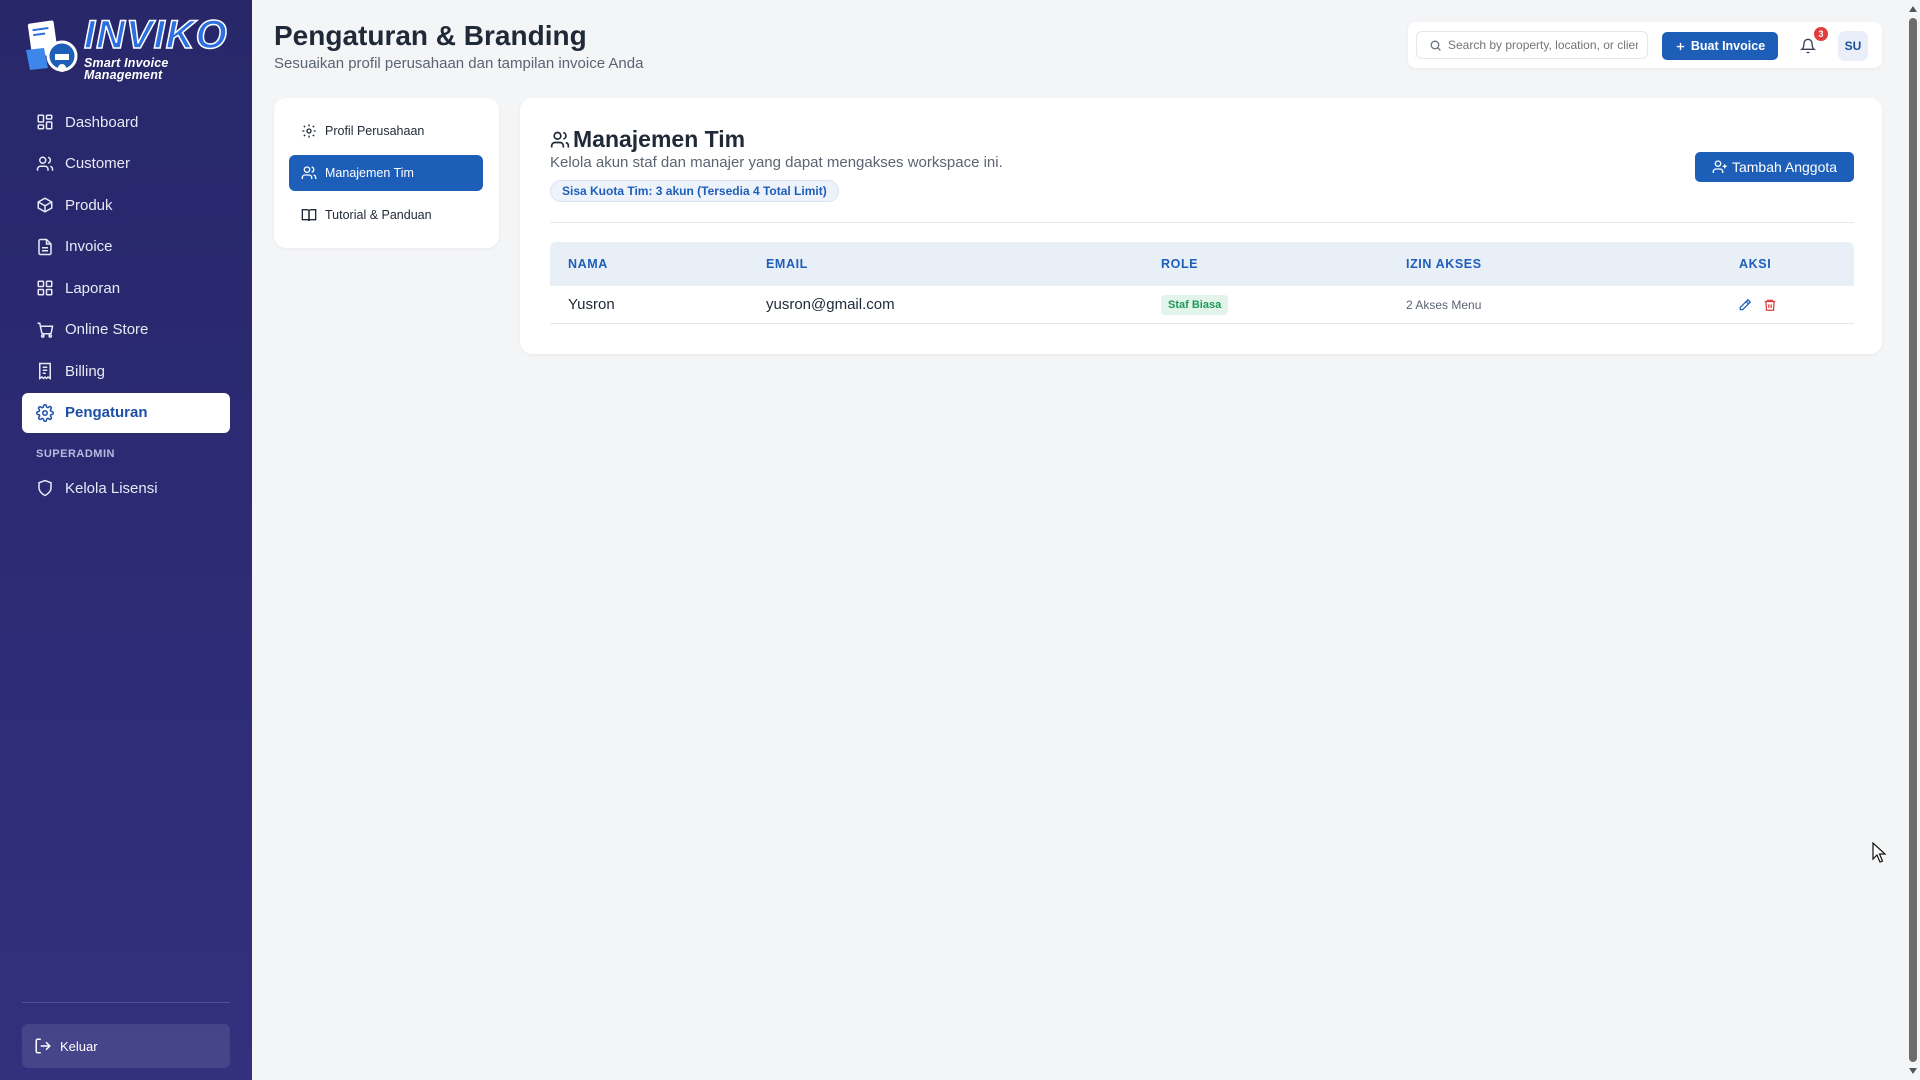 This screenshot has height=1080, width=1920. I want to click on sidebar-item-label: Produk, so click(89, 205).